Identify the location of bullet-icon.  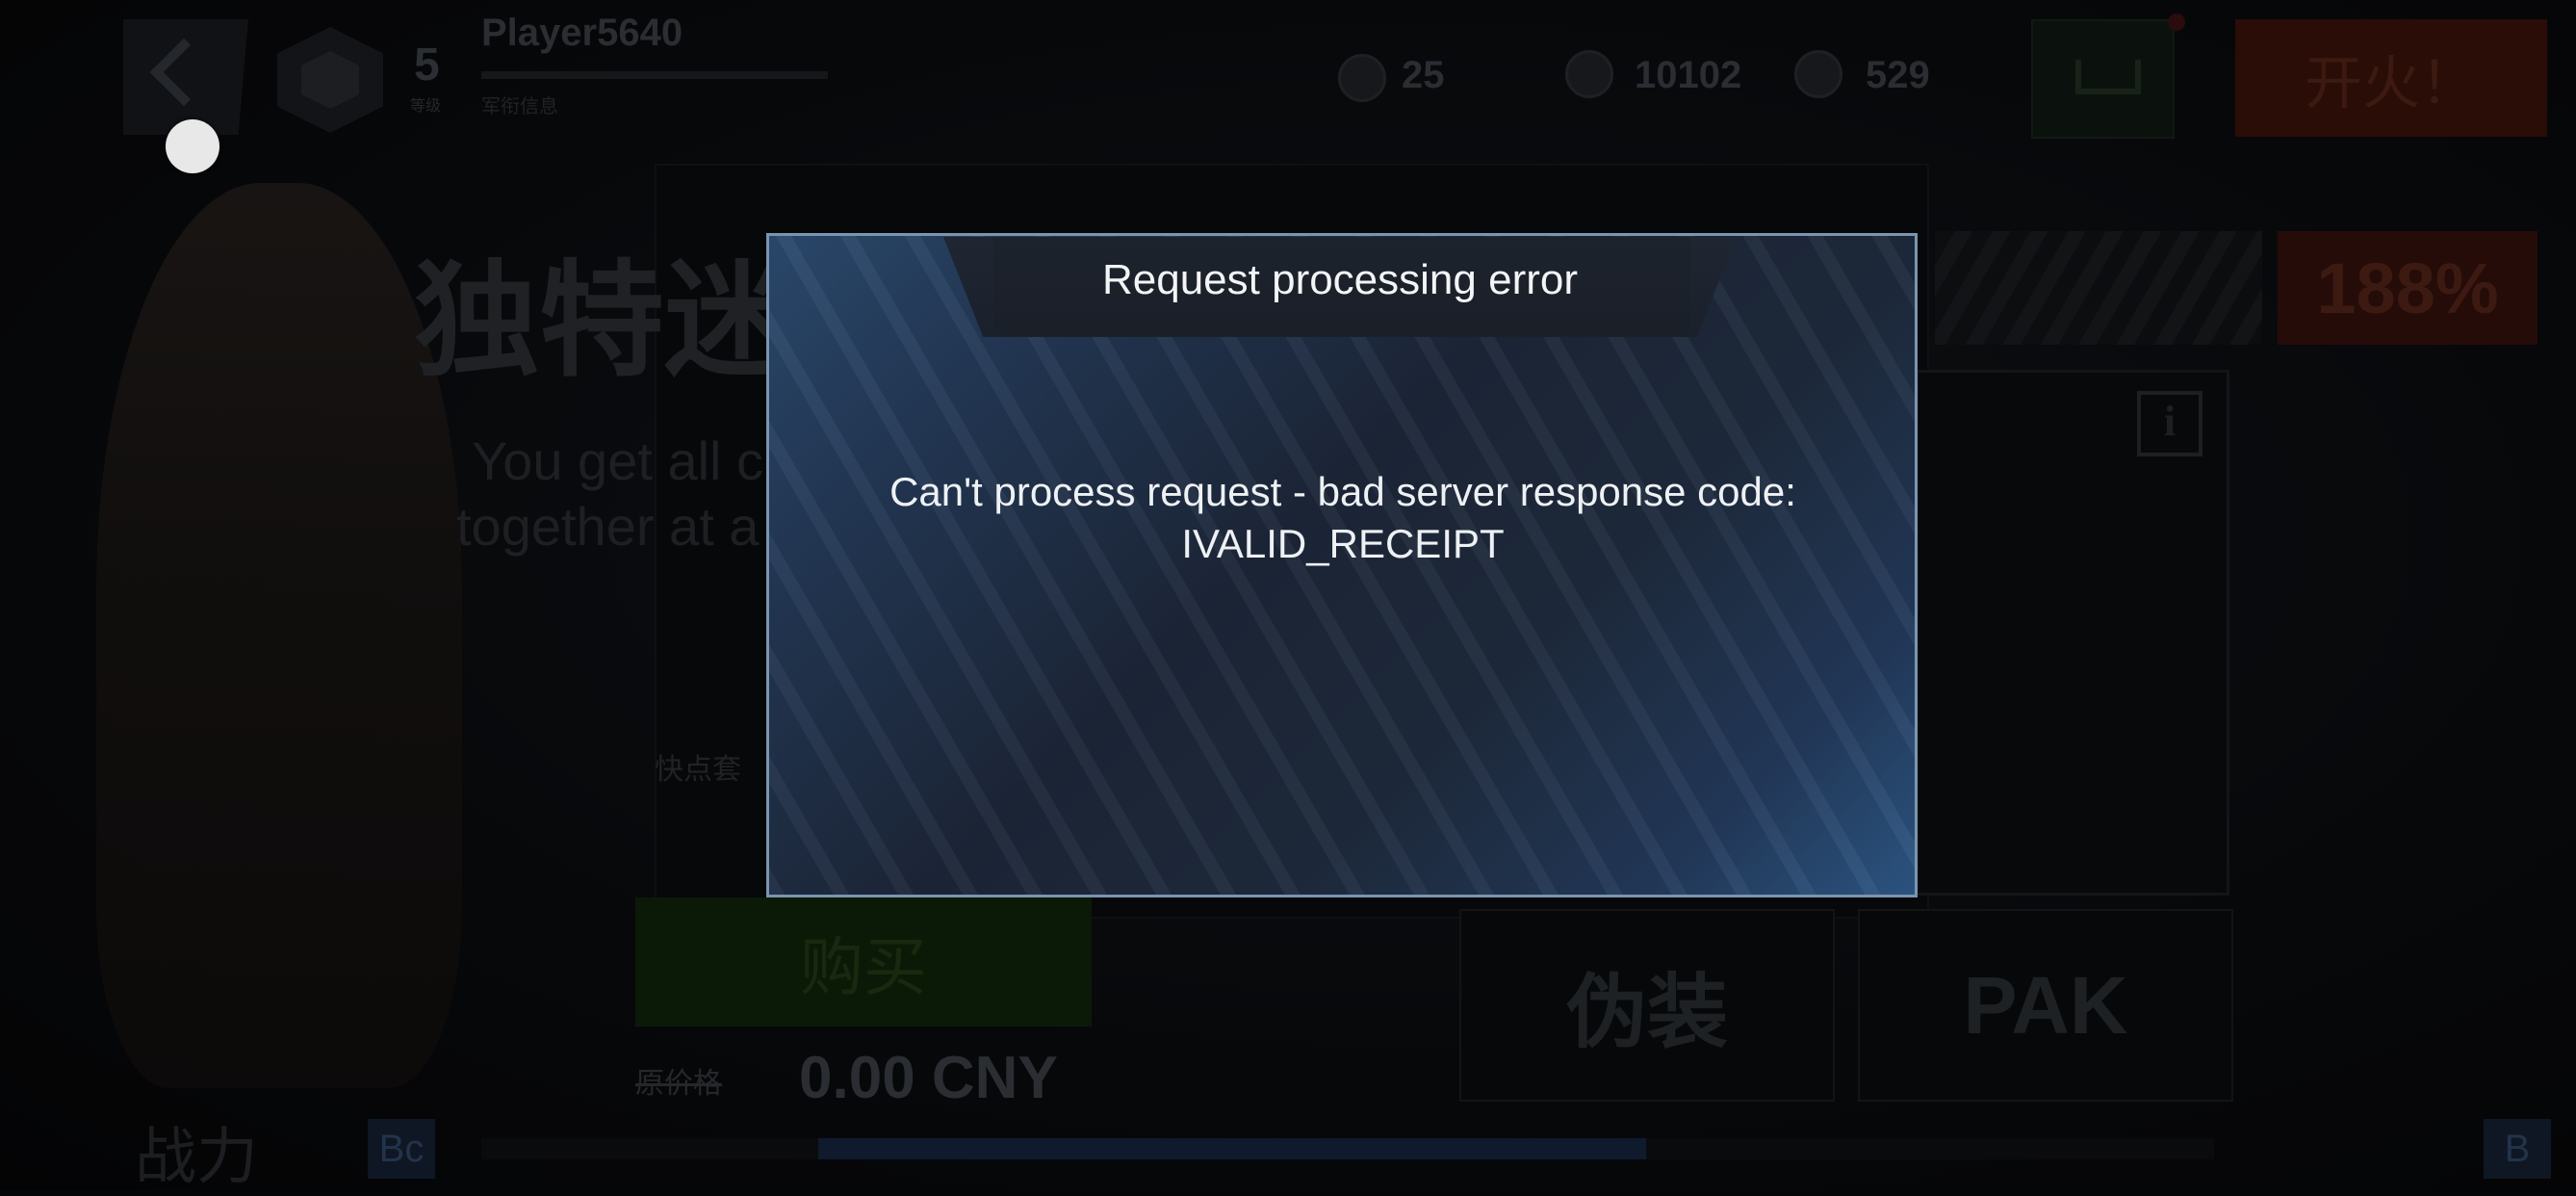
(1362, 78).